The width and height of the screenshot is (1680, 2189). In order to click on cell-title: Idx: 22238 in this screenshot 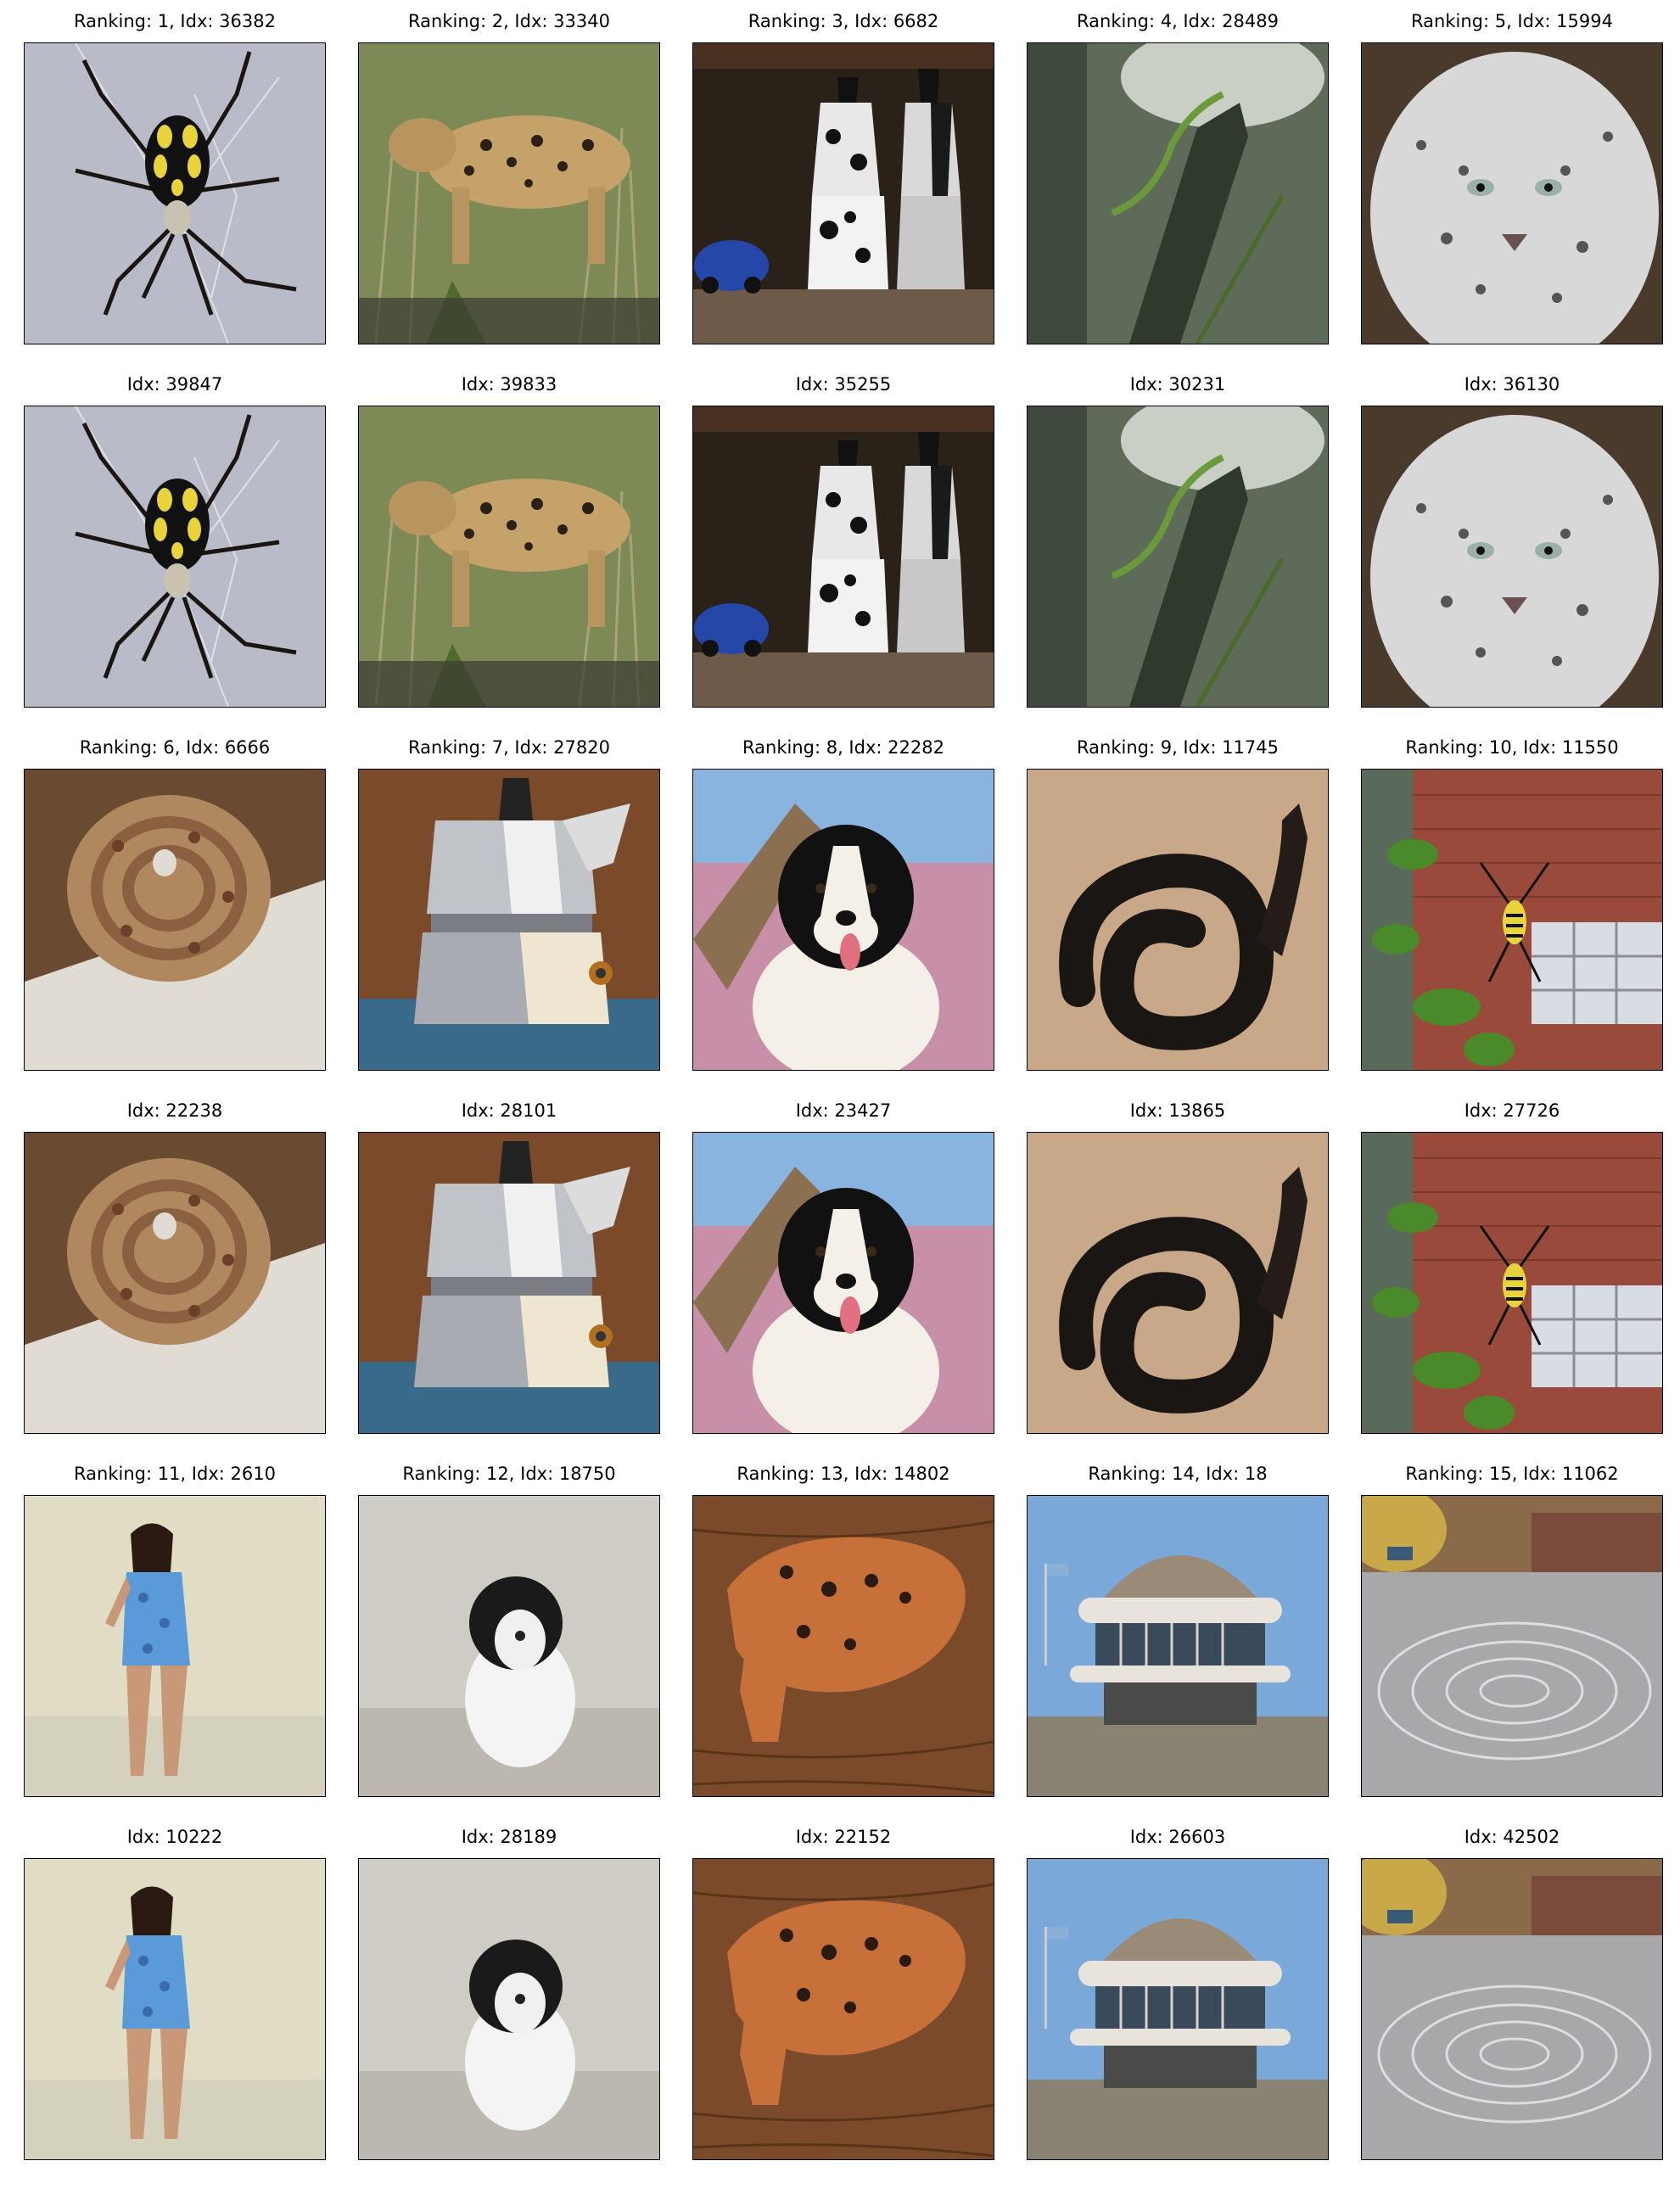, I will do `click(174, 1110)`.